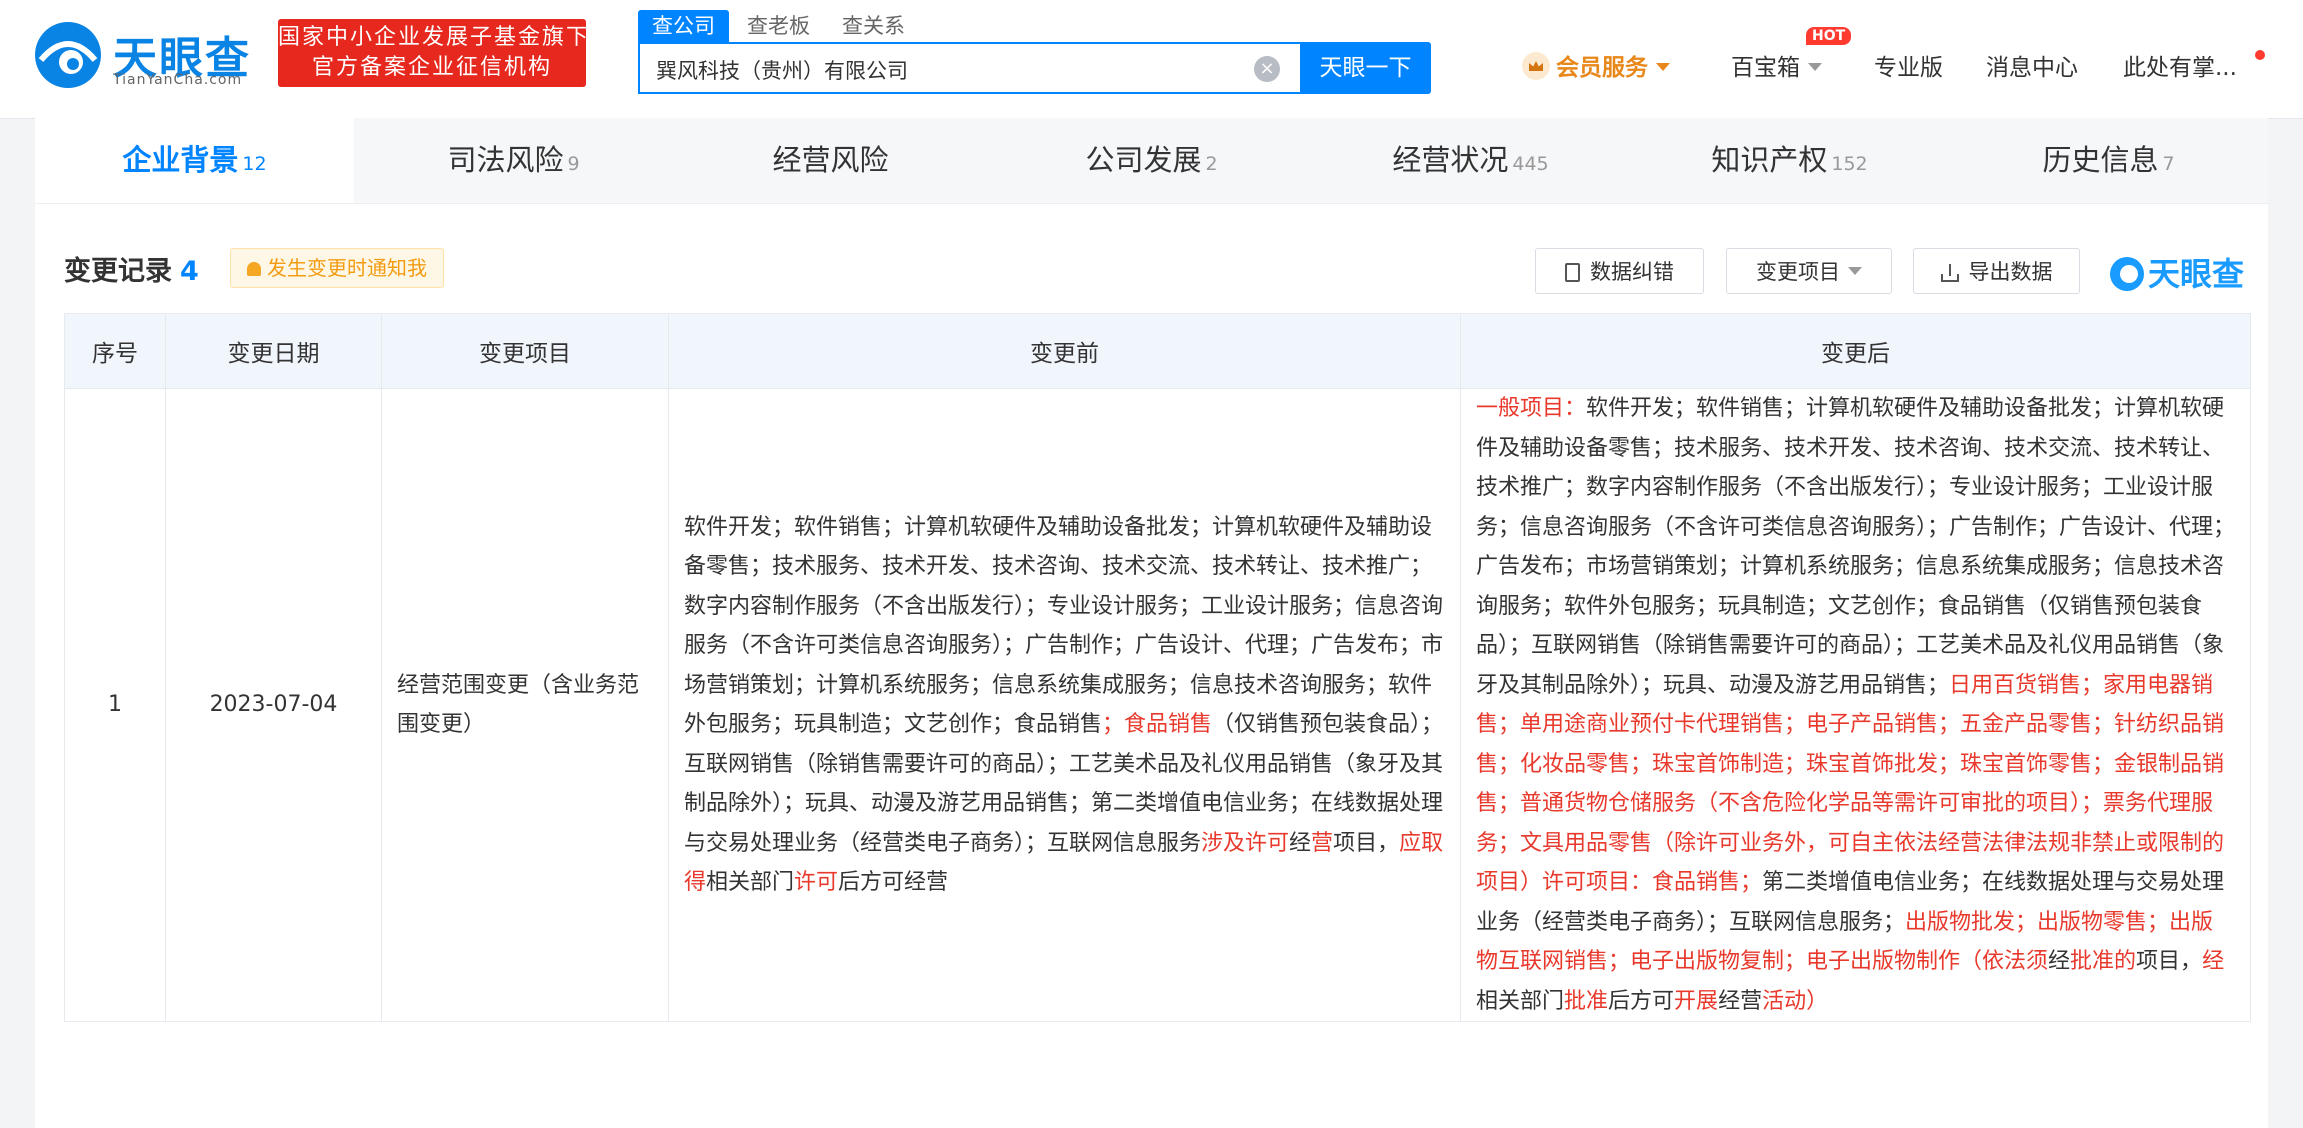 The image size is (2303, 1128). What do you see at coordinates (1632, 272) in the screenshot?
I see `correction-label: 数据纠错` at bounding box center [1632, 272].